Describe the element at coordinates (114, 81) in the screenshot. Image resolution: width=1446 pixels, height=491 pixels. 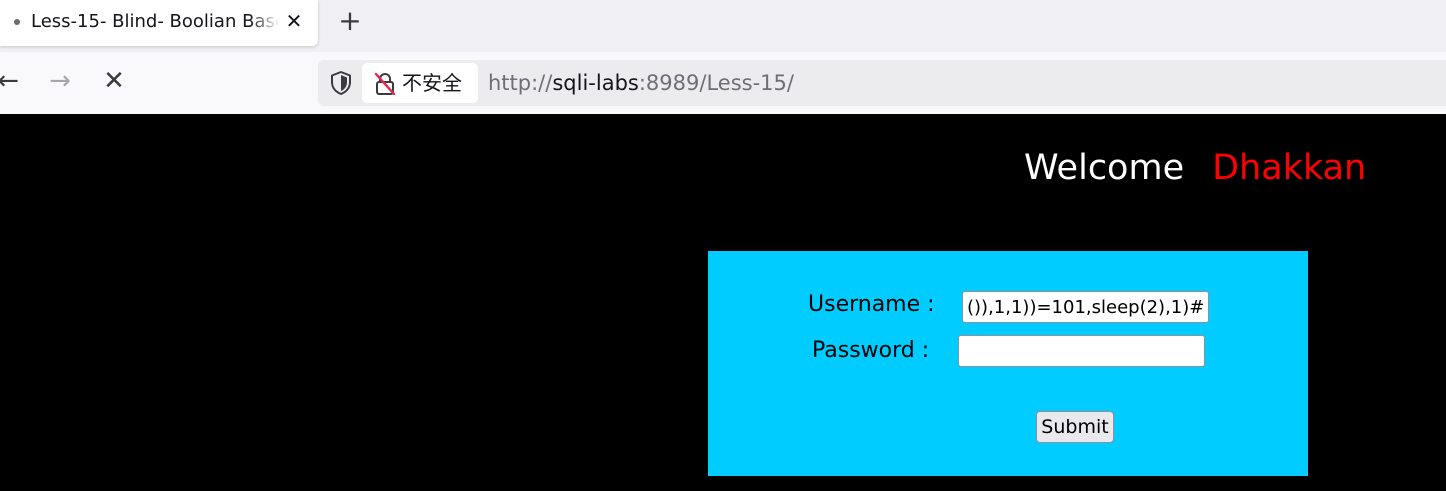
I see `stop-loading-icon: ✕` at that location.